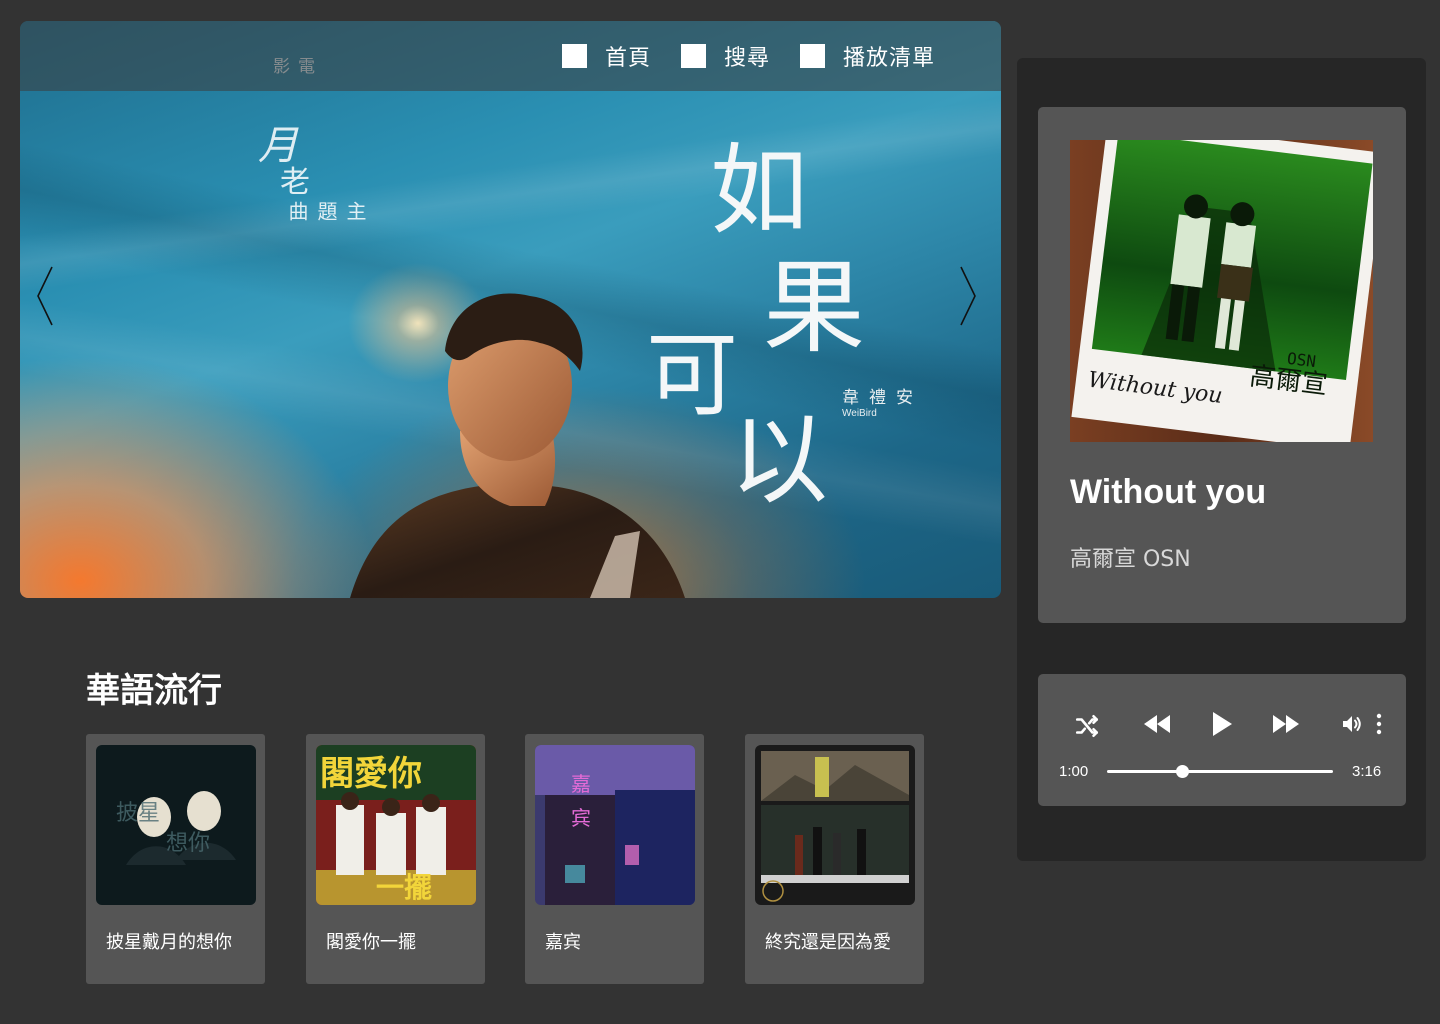 This screenshot has width=1440, height=1024. I want to click on player-controls: 1:00 3:16, so click(1222, 740).